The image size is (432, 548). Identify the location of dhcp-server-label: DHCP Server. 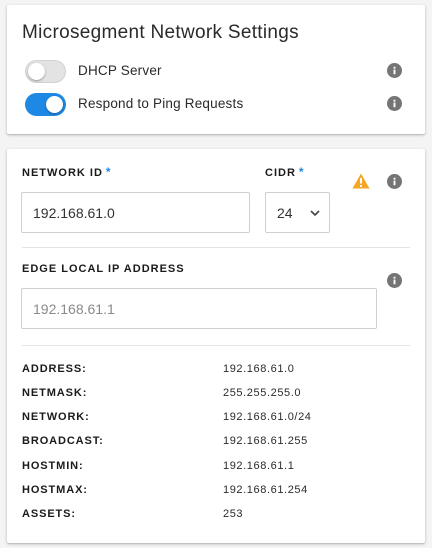
(120, 70).